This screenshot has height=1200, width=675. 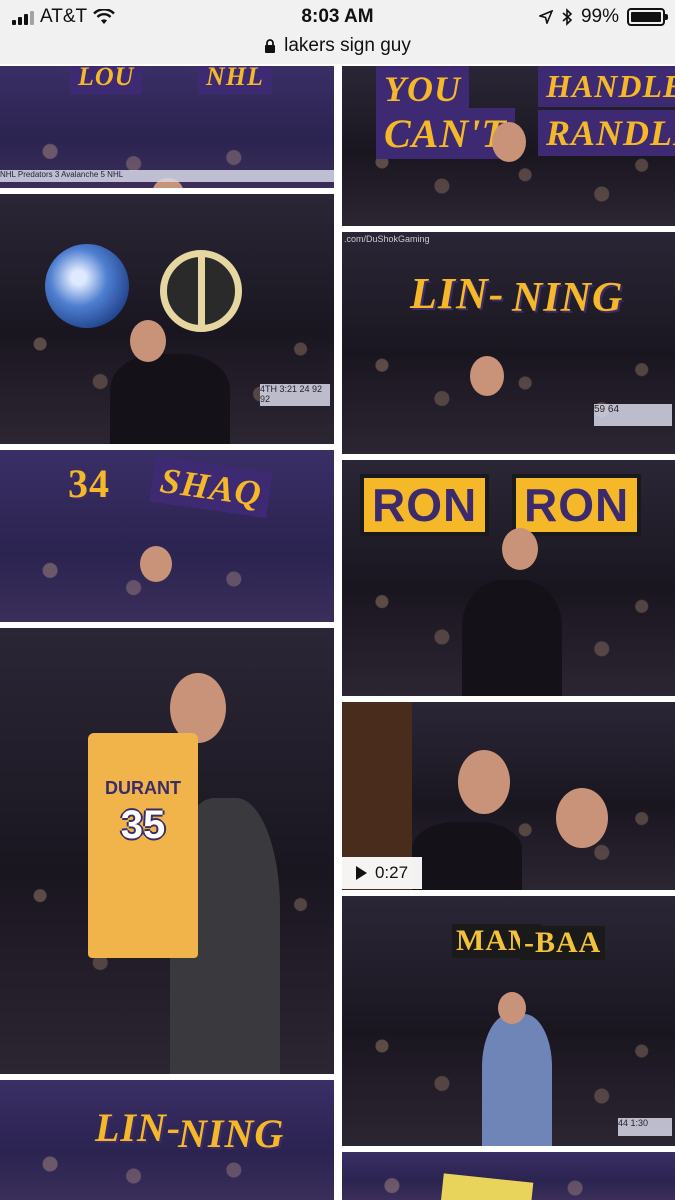 I want to click on sign-you: YOU, so click(x=422, y=89).